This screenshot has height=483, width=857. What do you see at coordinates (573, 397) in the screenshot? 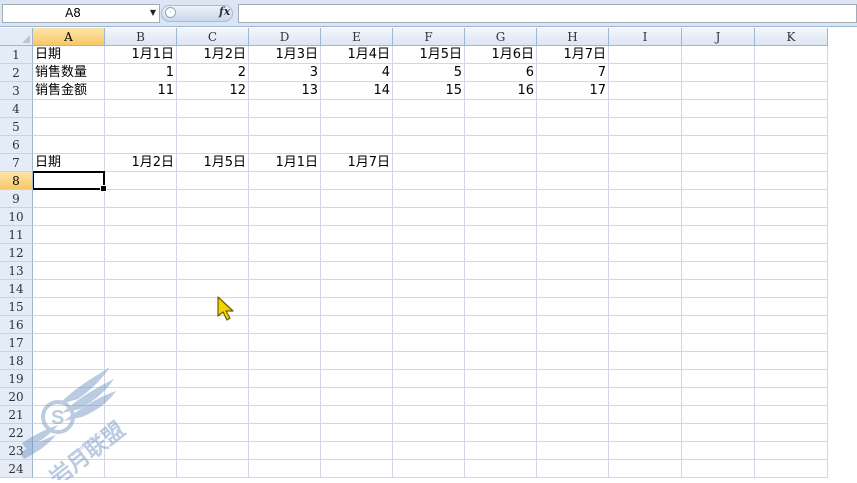
I see `cell-h20` at bounding box center [573, 397].